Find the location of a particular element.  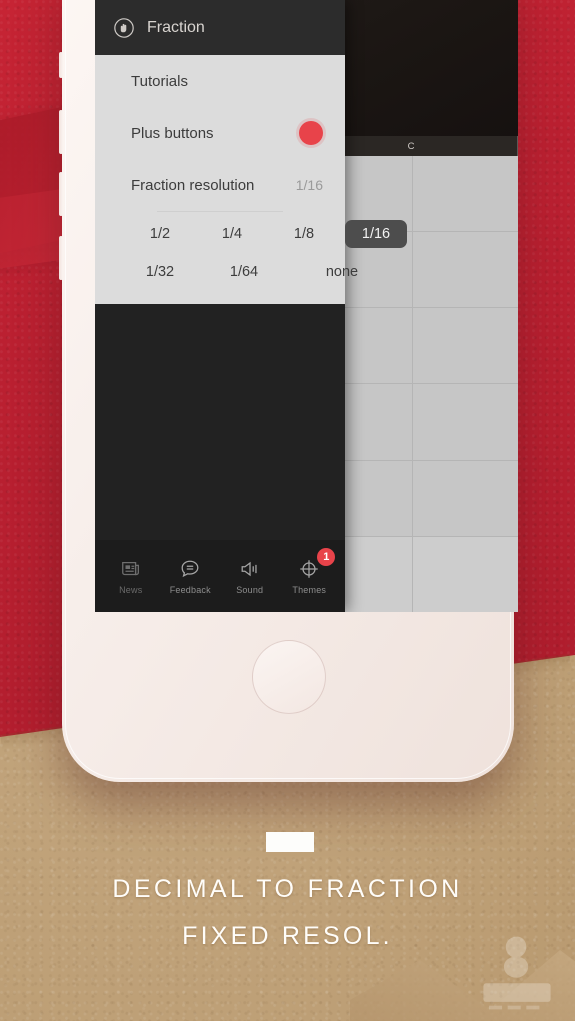

nav-item-sound: Sound is located at coordinates (250, 576).